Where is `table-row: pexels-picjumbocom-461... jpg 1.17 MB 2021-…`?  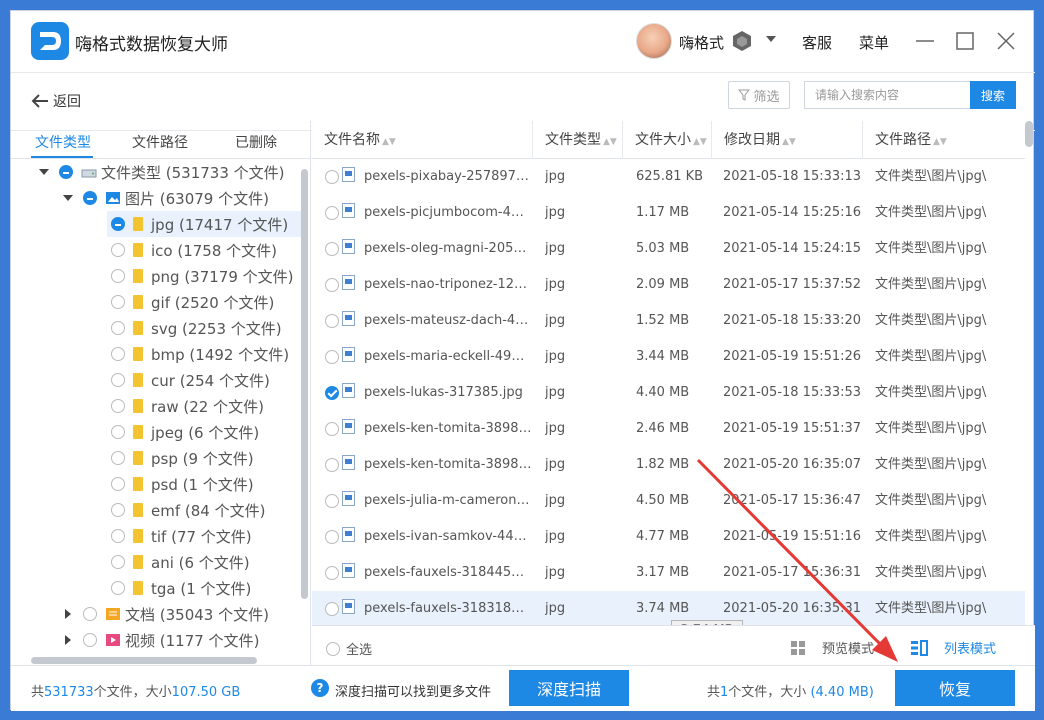 table-row: pexels-picjumbocom-461... jpg 1.17 MB 2021-… is located at coordinates (668, 213).